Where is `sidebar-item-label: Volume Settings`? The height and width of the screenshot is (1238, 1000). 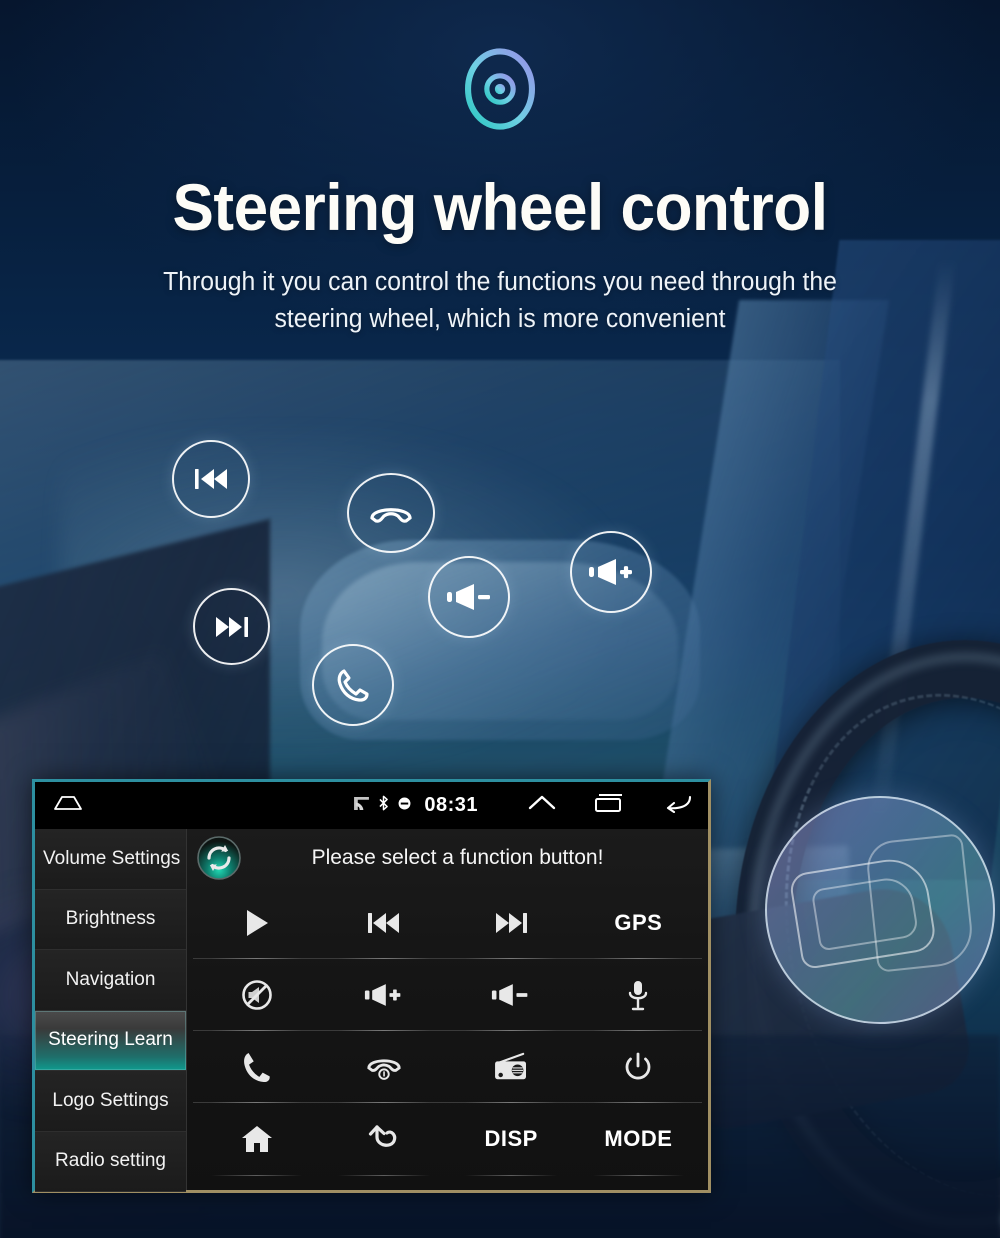
sidebar-item-label: Volume Settings is located at coordinates (112, 858).